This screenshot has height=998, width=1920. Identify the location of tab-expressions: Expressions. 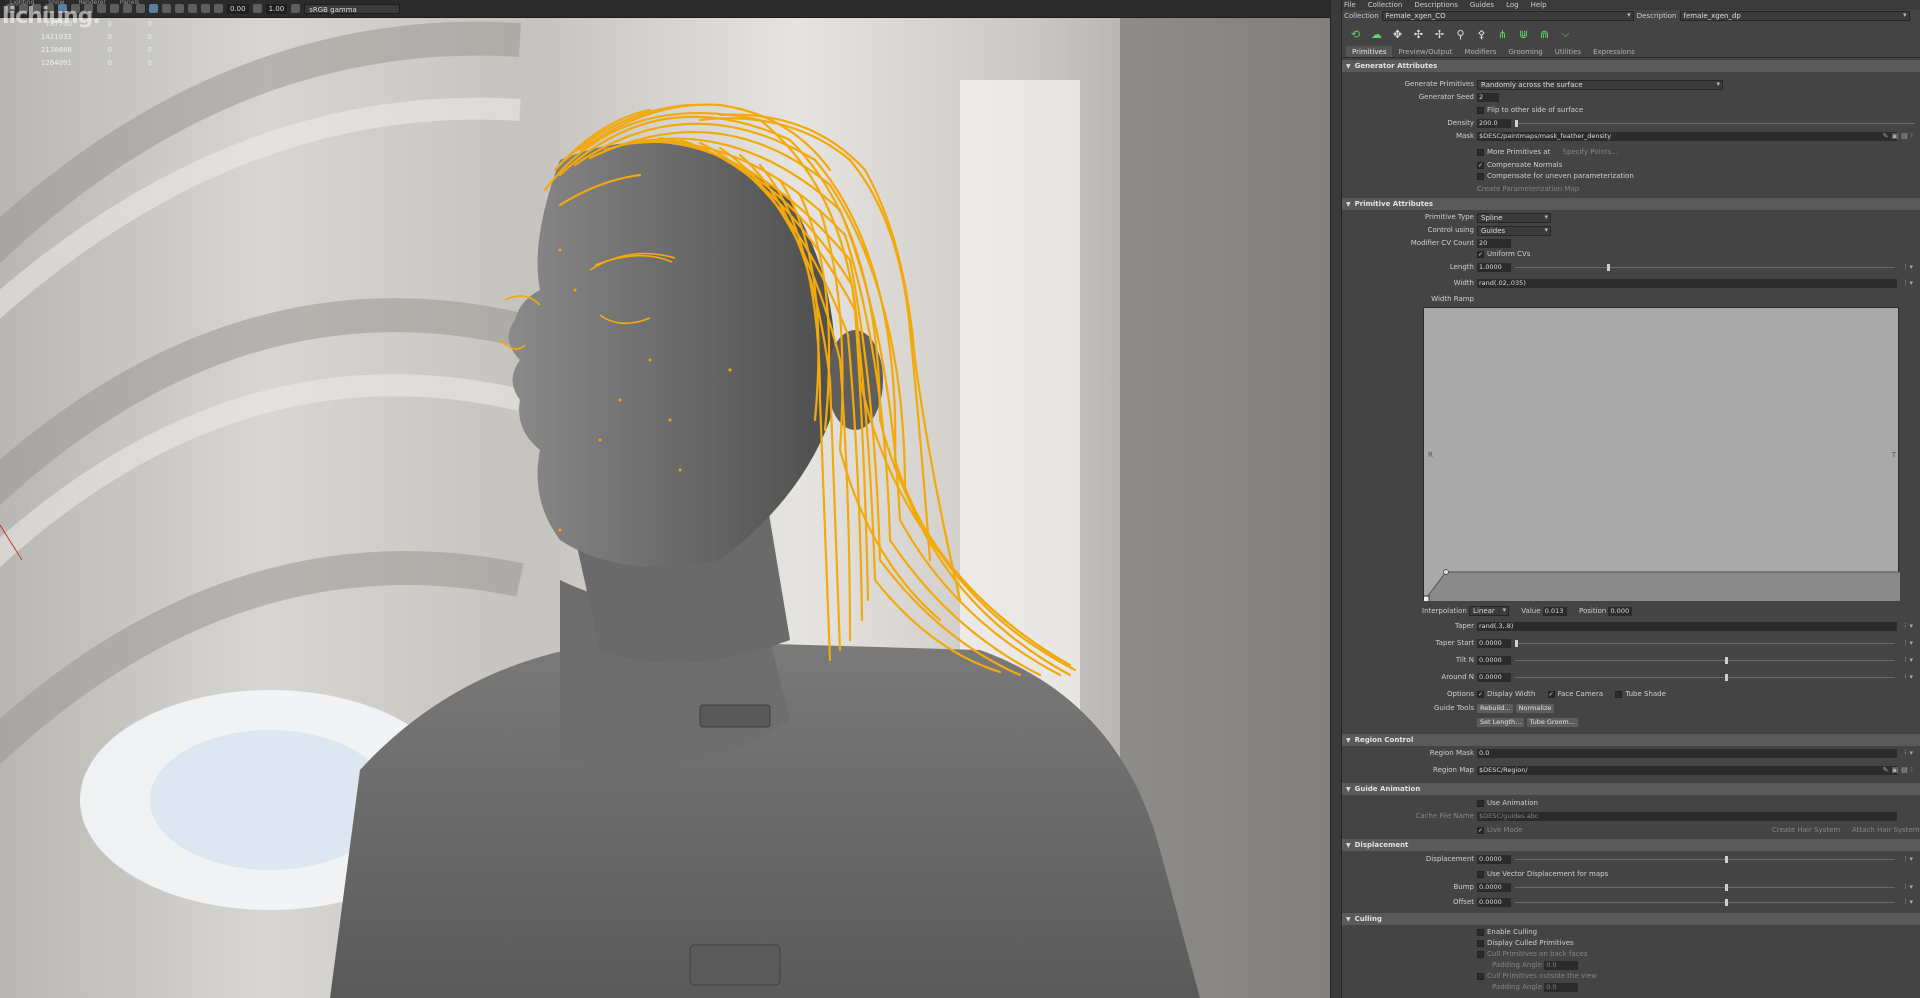
(1614, 51).